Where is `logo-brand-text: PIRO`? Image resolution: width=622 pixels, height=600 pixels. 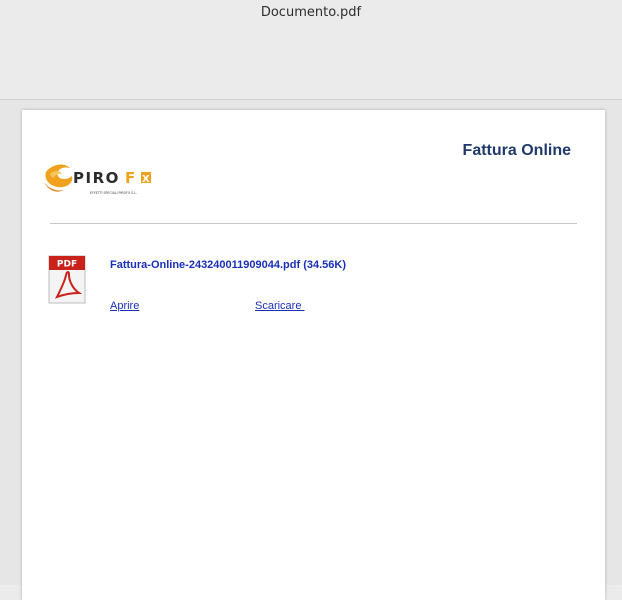
logo-brand-text: PIRO is located at coordinates (96, 178).